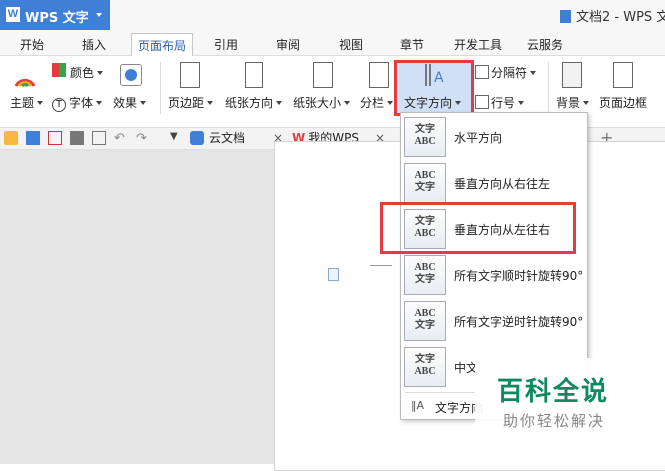 The width and height of the screenshot is (665, 471). What do you see at coordinates (333, 274) in the screenshot?
I see `paragraph-mark-icon` at bounding box center [333, 274].